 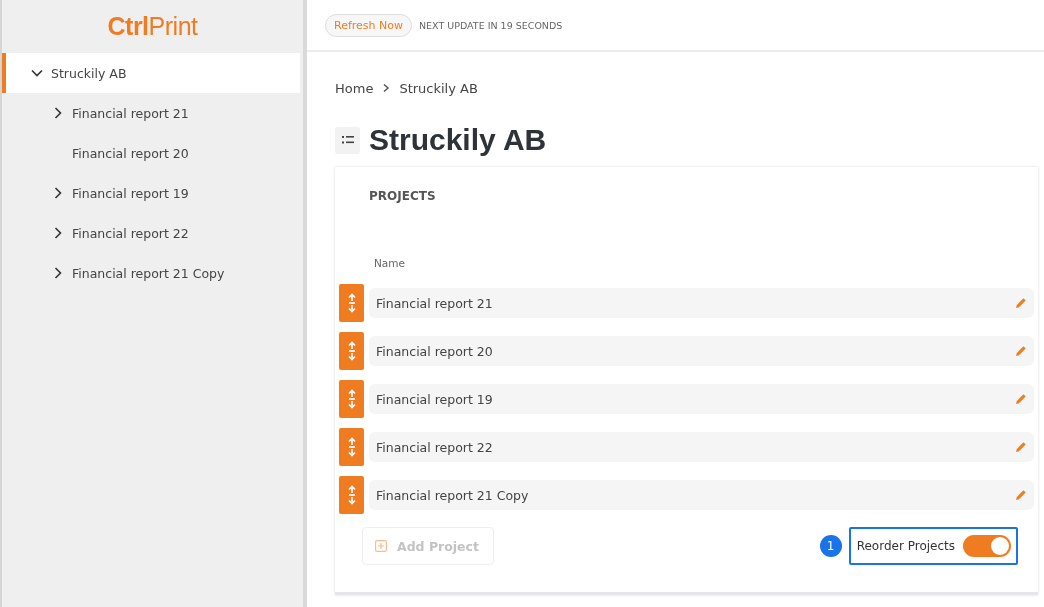 What do you see at coordinates (151, 193) in the screenshot?
I see `tree-item: Financial report 19` at bounding box center [151, 193].